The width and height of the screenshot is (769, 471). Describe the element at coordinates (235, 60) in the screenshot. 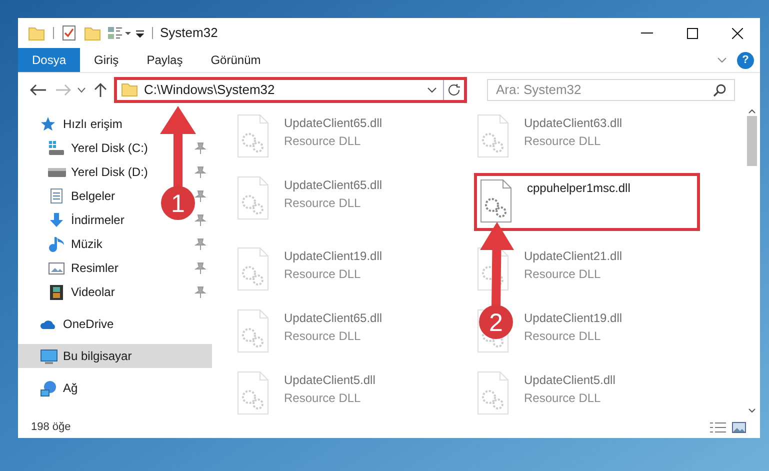

I see `ribbon-tab: Görünüm` at that location.